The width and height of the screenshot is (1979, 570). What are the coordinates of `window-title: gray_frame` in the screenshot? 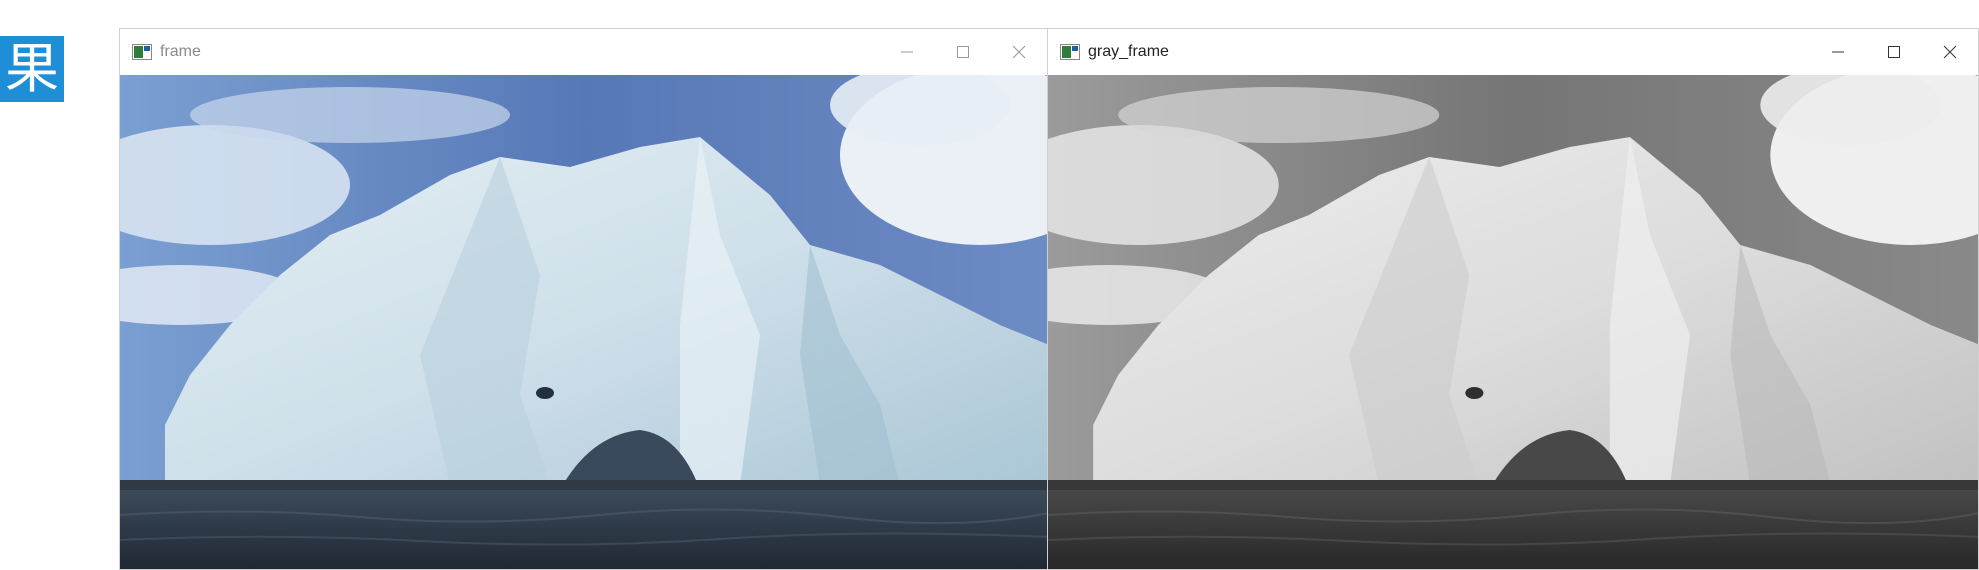 It's located at (1128, 51).